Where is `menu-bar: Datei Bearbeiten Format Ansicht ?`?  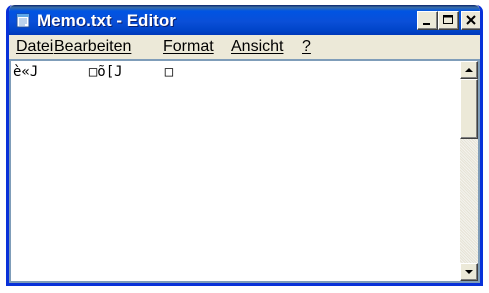
menu-bar: Datei Bearbeiten Format Ansicht ? is located at coordinates (244, 47).